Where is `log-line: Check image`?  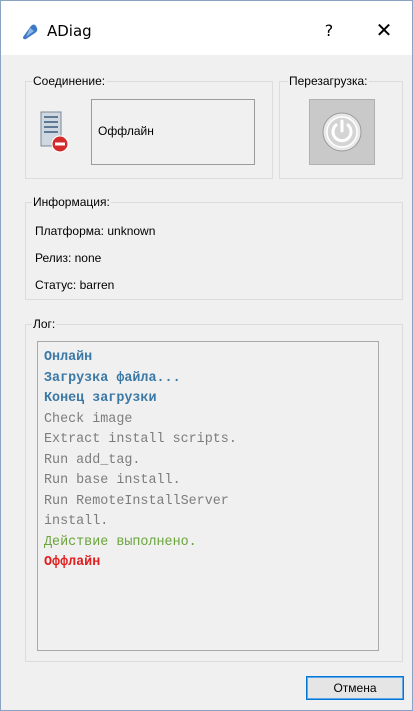
log-line: Check image is located at coordinates (88, 419).